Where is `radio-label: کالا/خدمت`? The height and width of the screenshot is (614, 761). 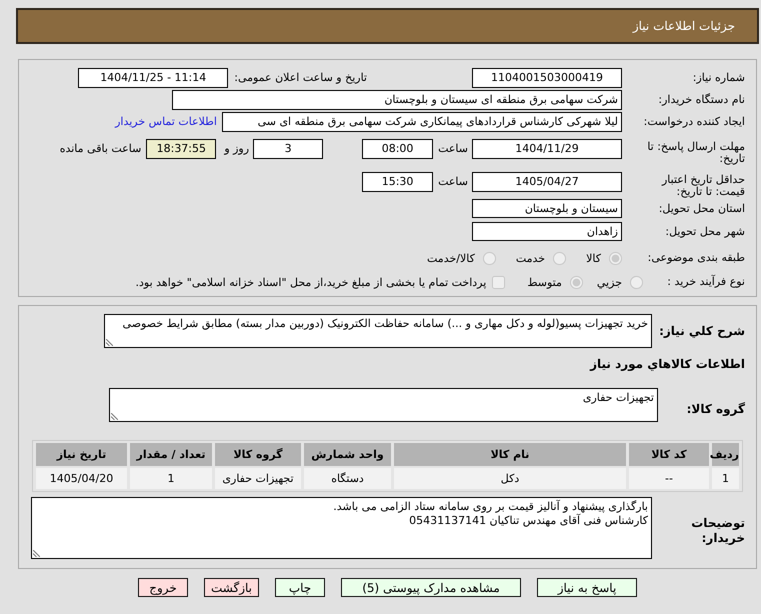 radio-label: کالا/خدمت is located at coordinates (451, 258).